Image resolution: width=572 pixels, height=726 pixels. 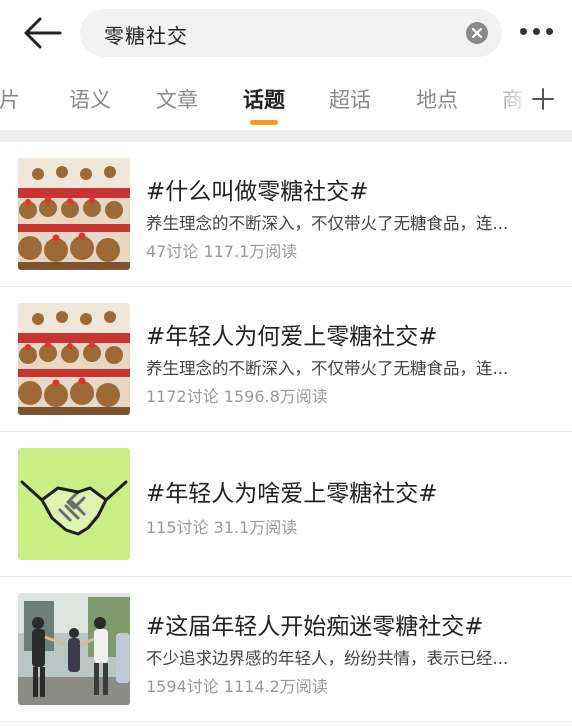 What do you see at coordinates (286, 100) in the screenshot?
I see `search-tabs: 图片 语义 文章 话题 超话 地点 商` at bounding box center [286, 100].